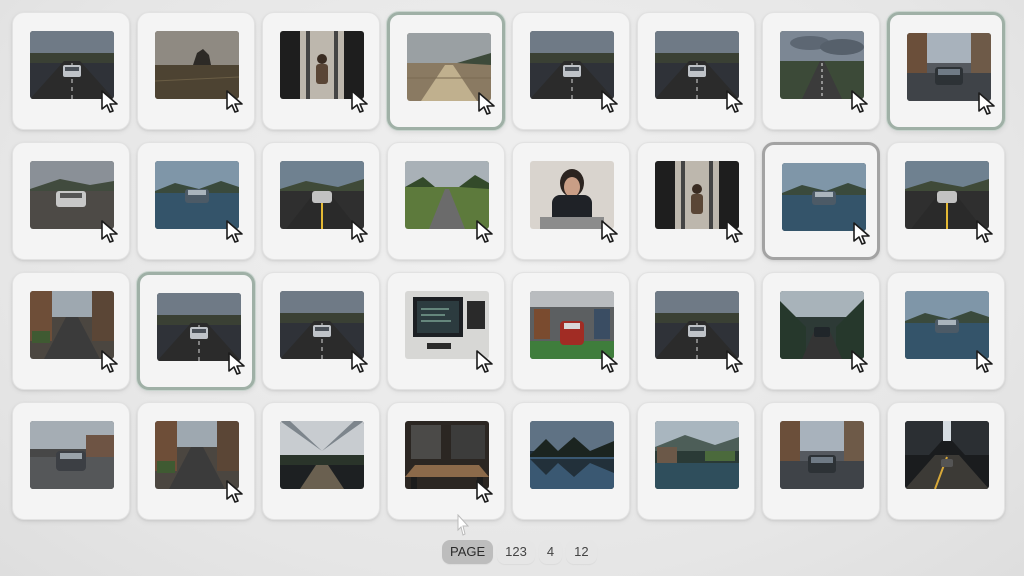 The image size is (1024, 576). Describe the element at coordinates (550, 552) in the screenshot. I see `page-button-4: 4` at that location.